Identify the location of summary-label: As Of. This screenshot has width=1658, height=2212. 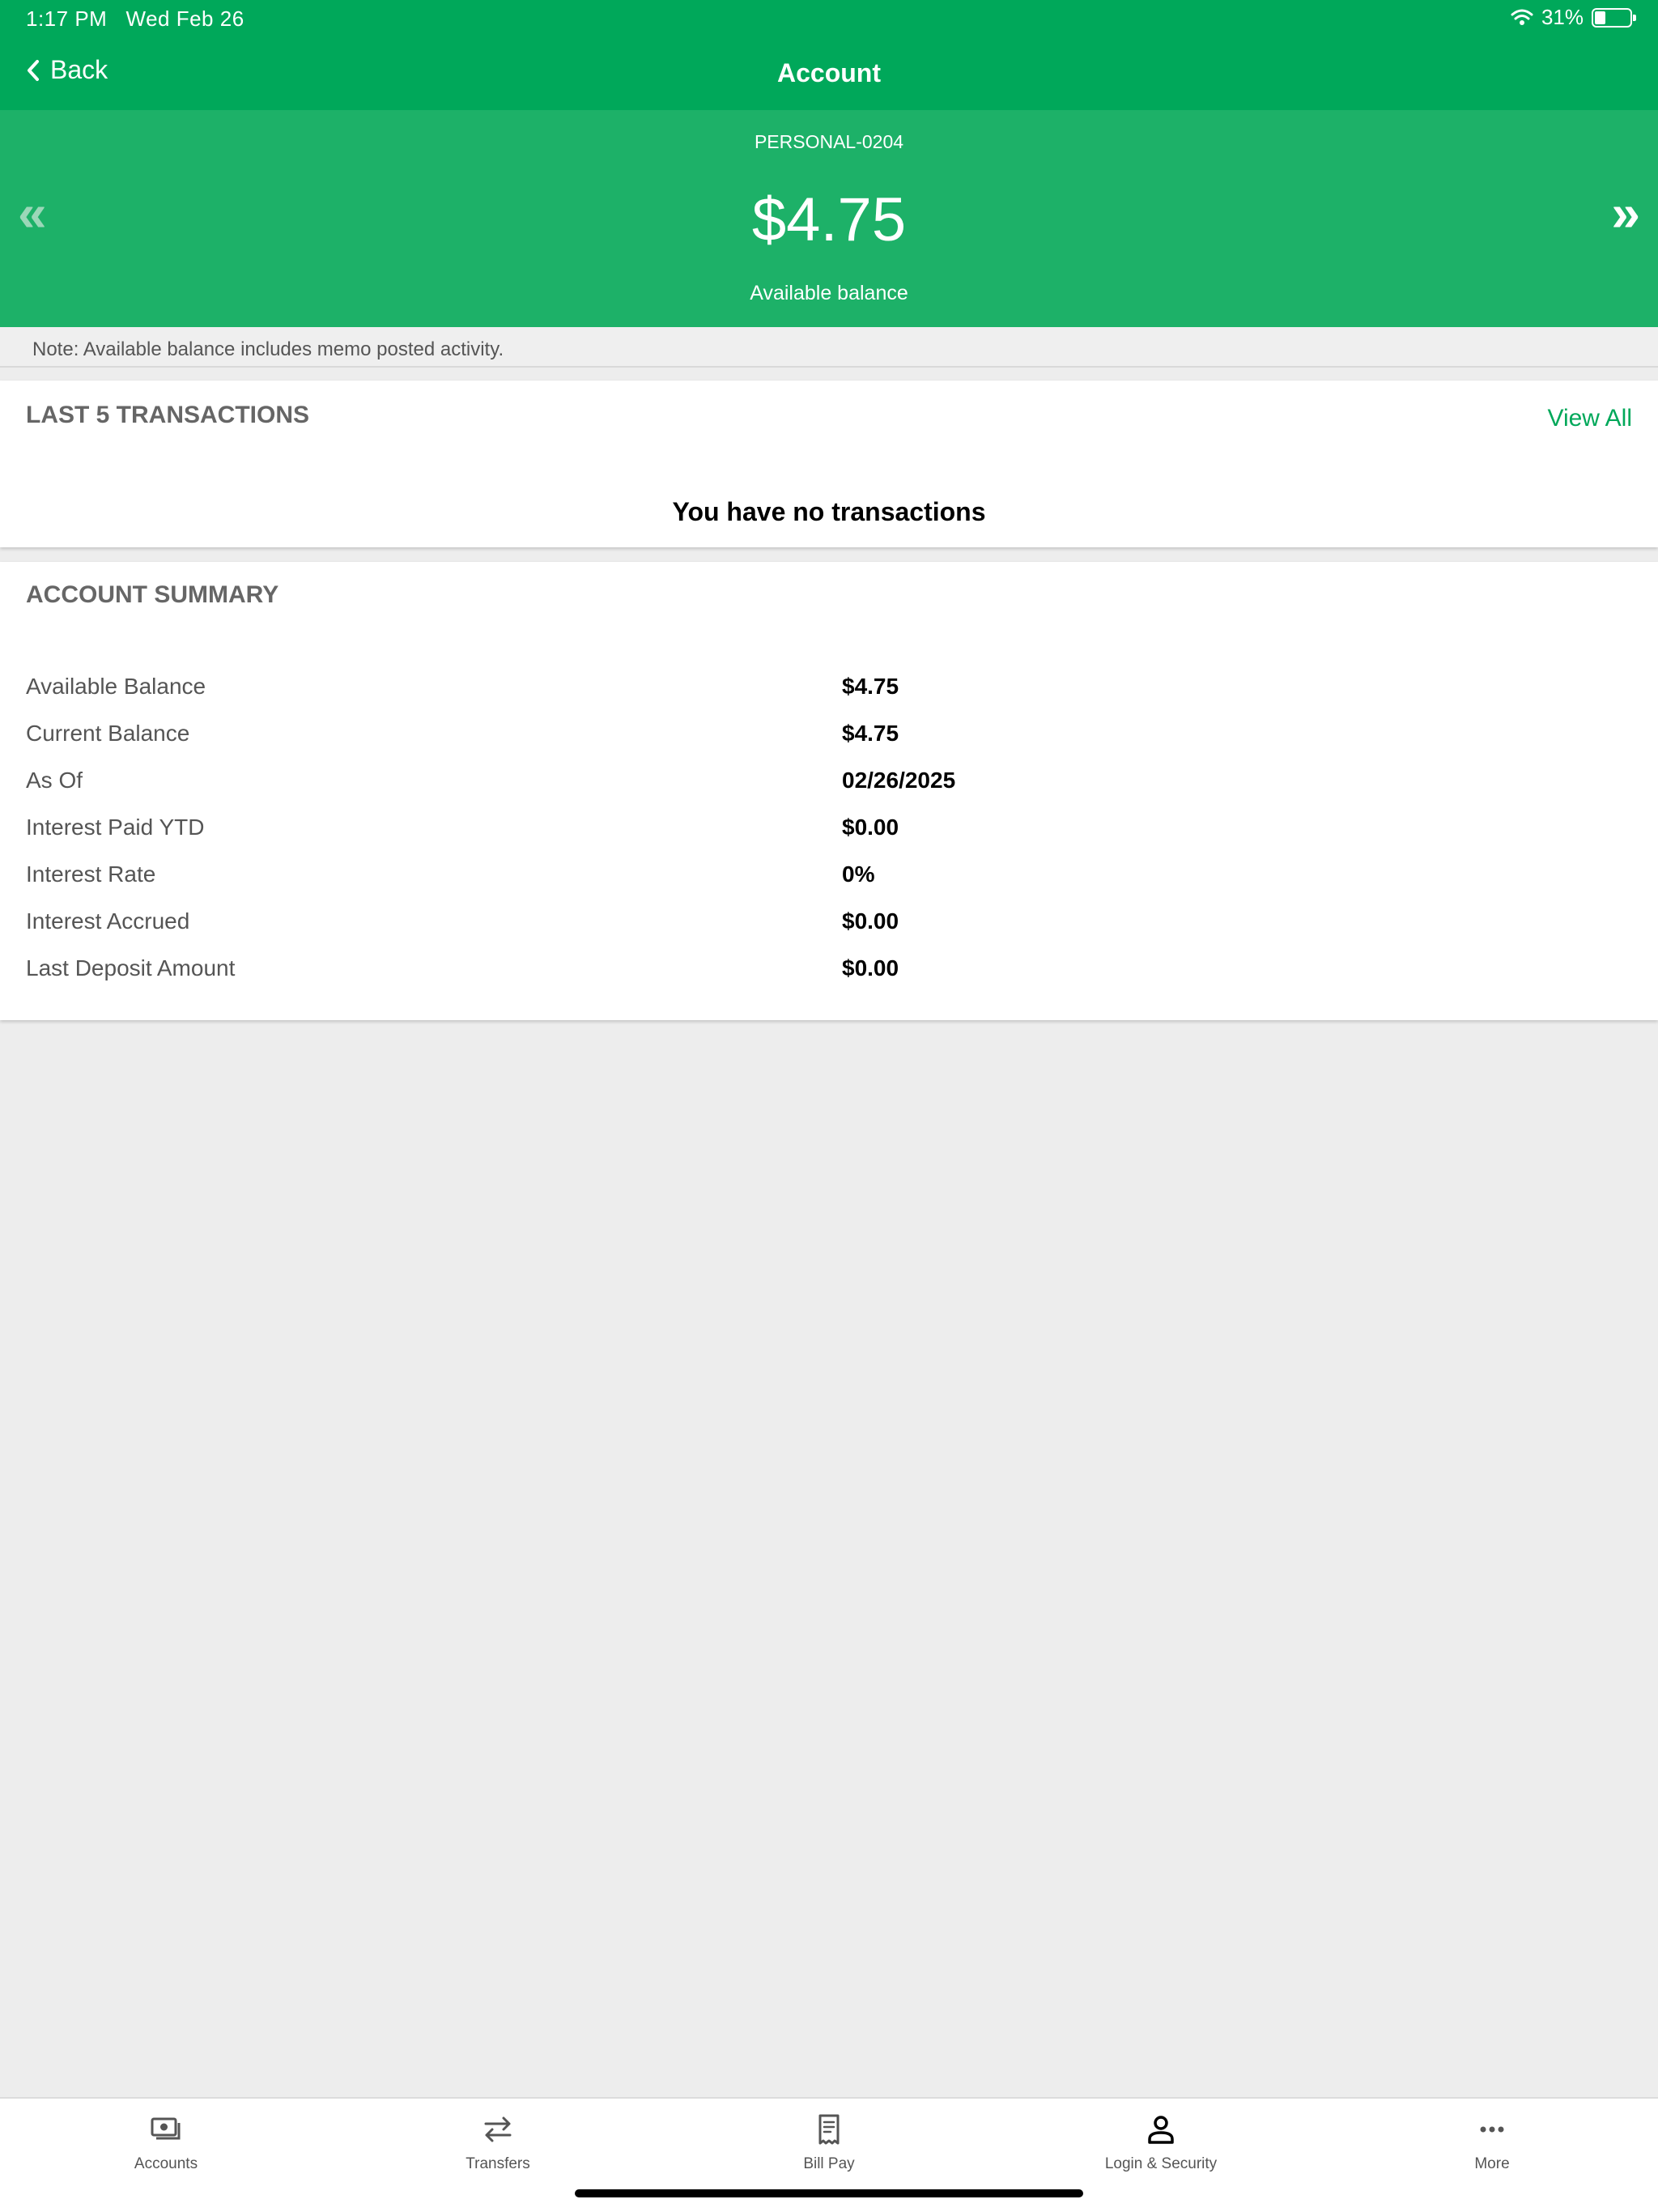
(54, 781).